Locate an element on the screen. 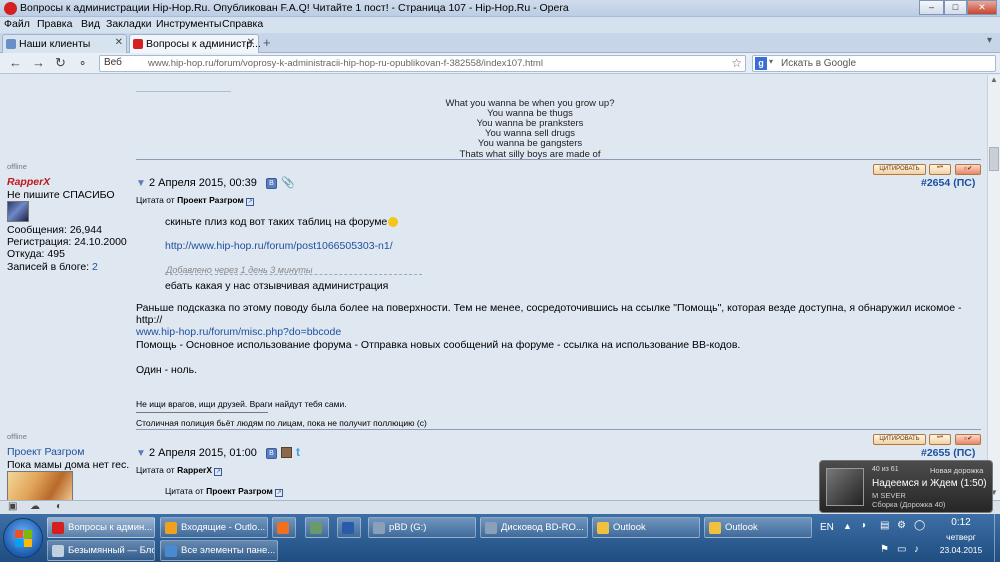 This screenshot has height=562, width=1000. user-blog: Записей в блоге: 2 is located at coordinates (52, 267).